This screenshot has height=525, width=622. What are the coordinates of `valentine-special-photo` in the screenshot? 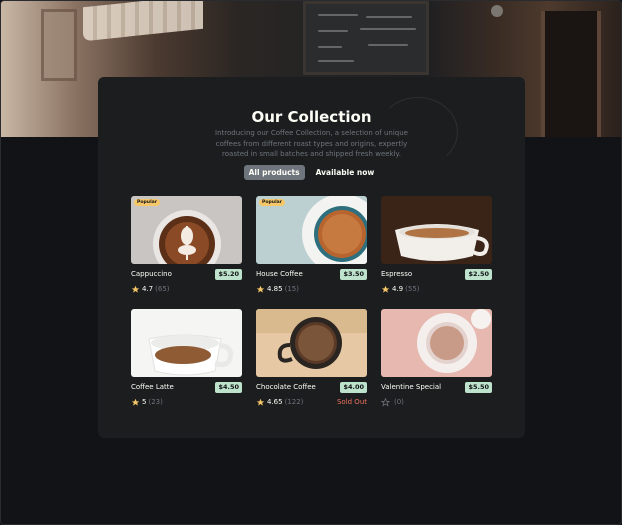 It's located at (436, 343).